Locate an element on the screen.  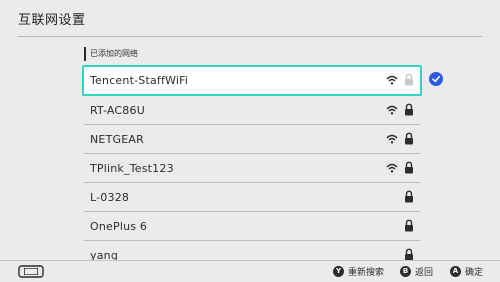
network-name: TPlink_Test123 is located at coordinates (132, 168).